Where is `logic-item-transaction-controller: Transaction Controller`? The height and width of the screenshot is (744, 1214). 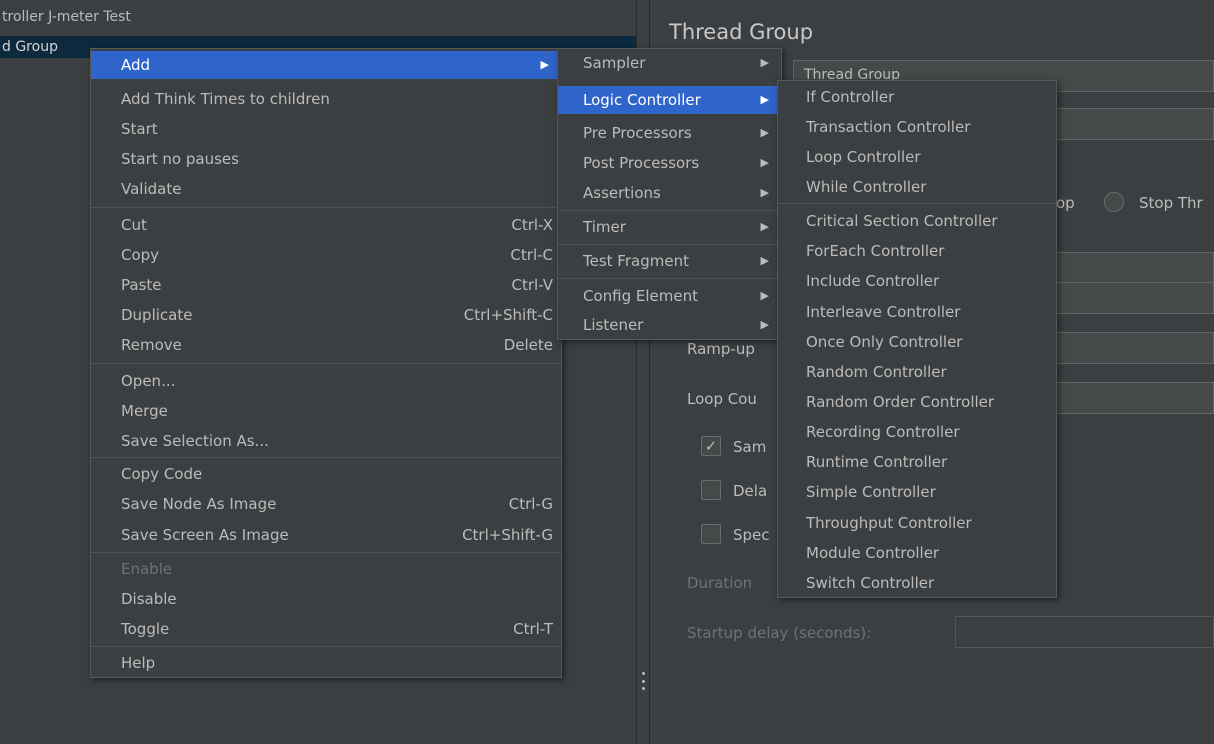
logic-item-transaction-controller: Transaction Controller is located at coordinates (917, 127).